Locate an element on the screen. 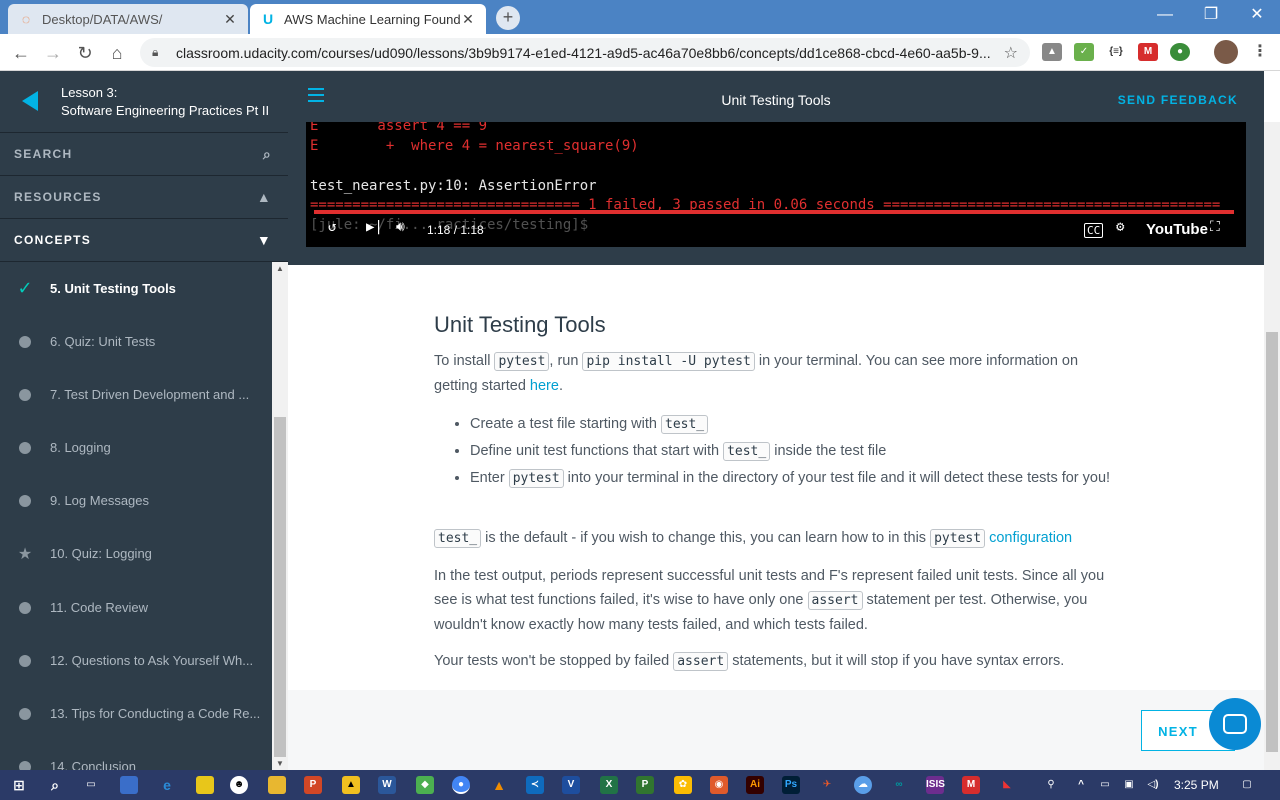 This screenshot has height=800, width=1280. chat-launcher is located at coordinates (1235, 724).